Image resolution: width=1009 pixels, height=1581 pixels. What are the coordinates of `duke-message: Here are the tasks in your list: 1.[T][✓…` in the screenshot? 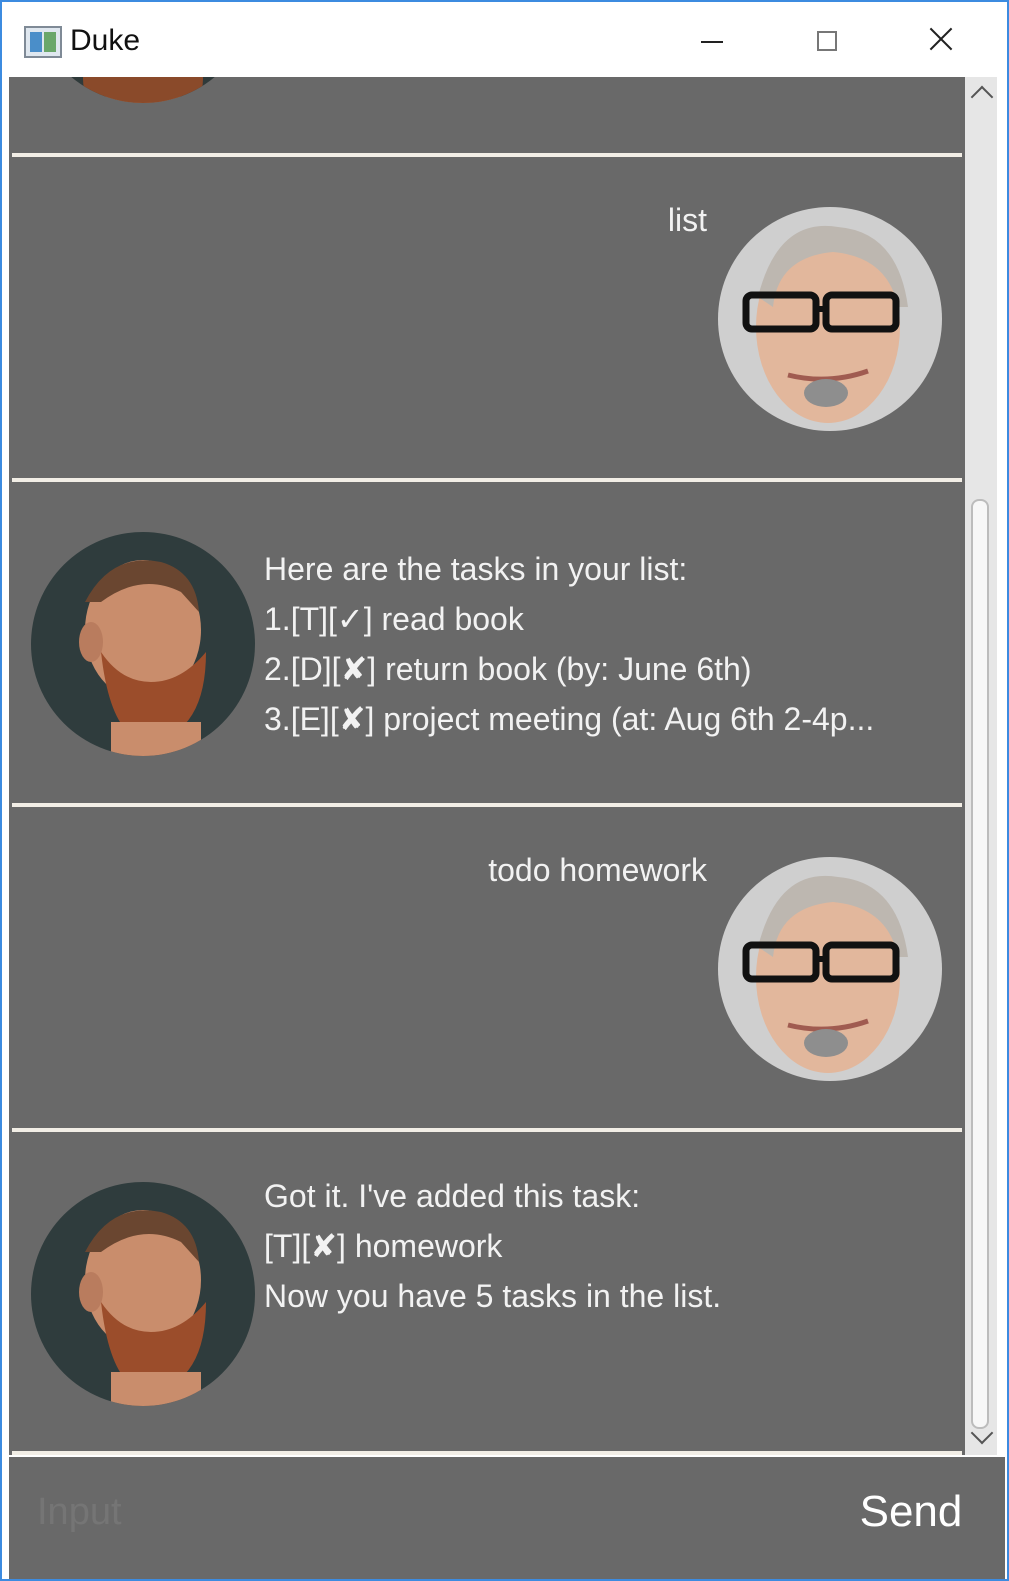 It's located at (569, 644).